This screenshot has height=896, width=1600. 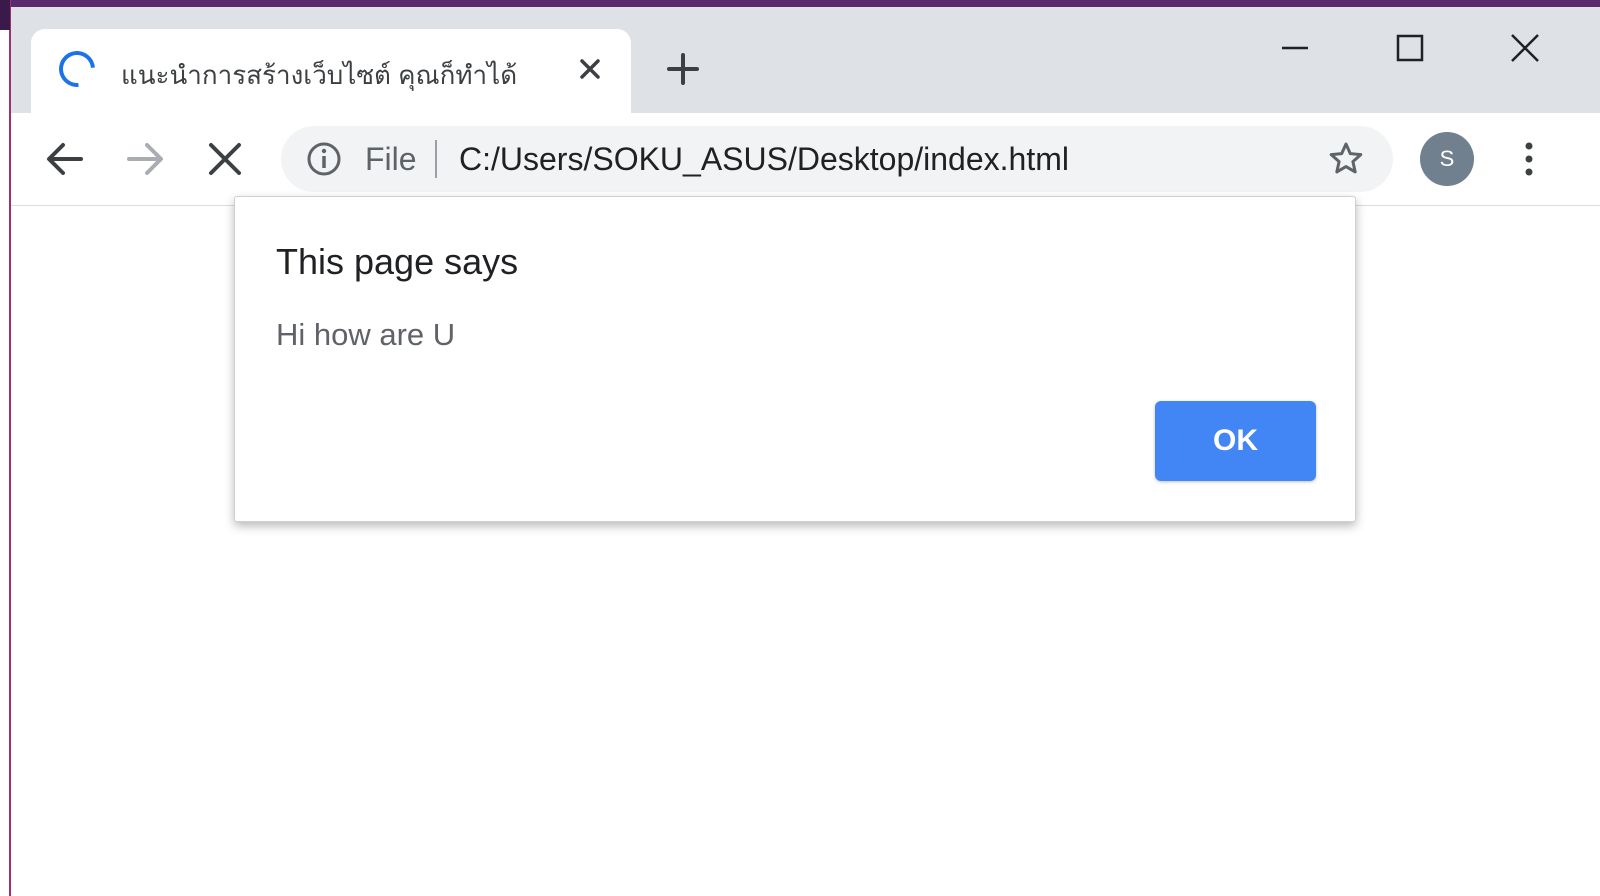 What do you see at coordinates (391, 159) in the screenshot?
I see `scheme-chip: File` at bounding box center [391, 159].